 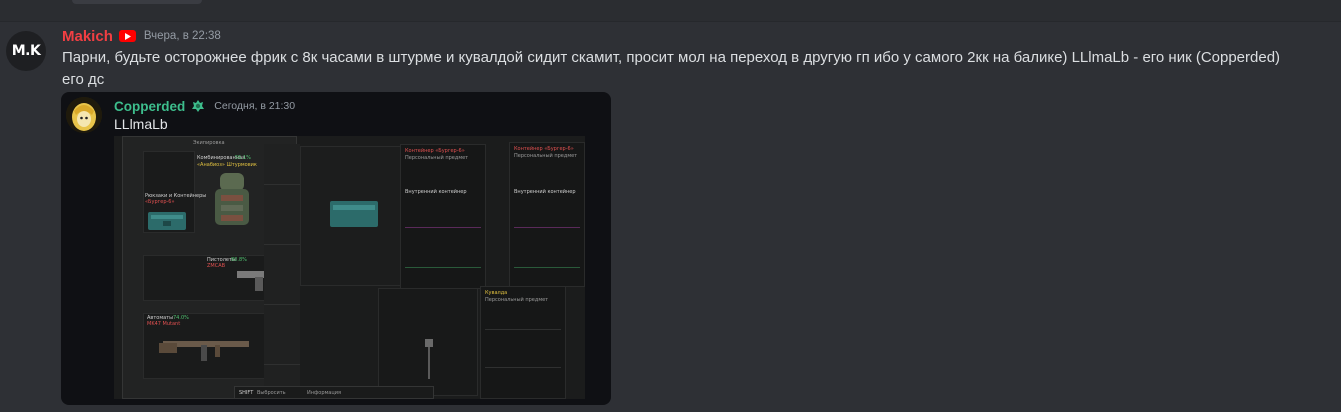 I want to click on embed-username: Copperded, so click(x=149, y=106).